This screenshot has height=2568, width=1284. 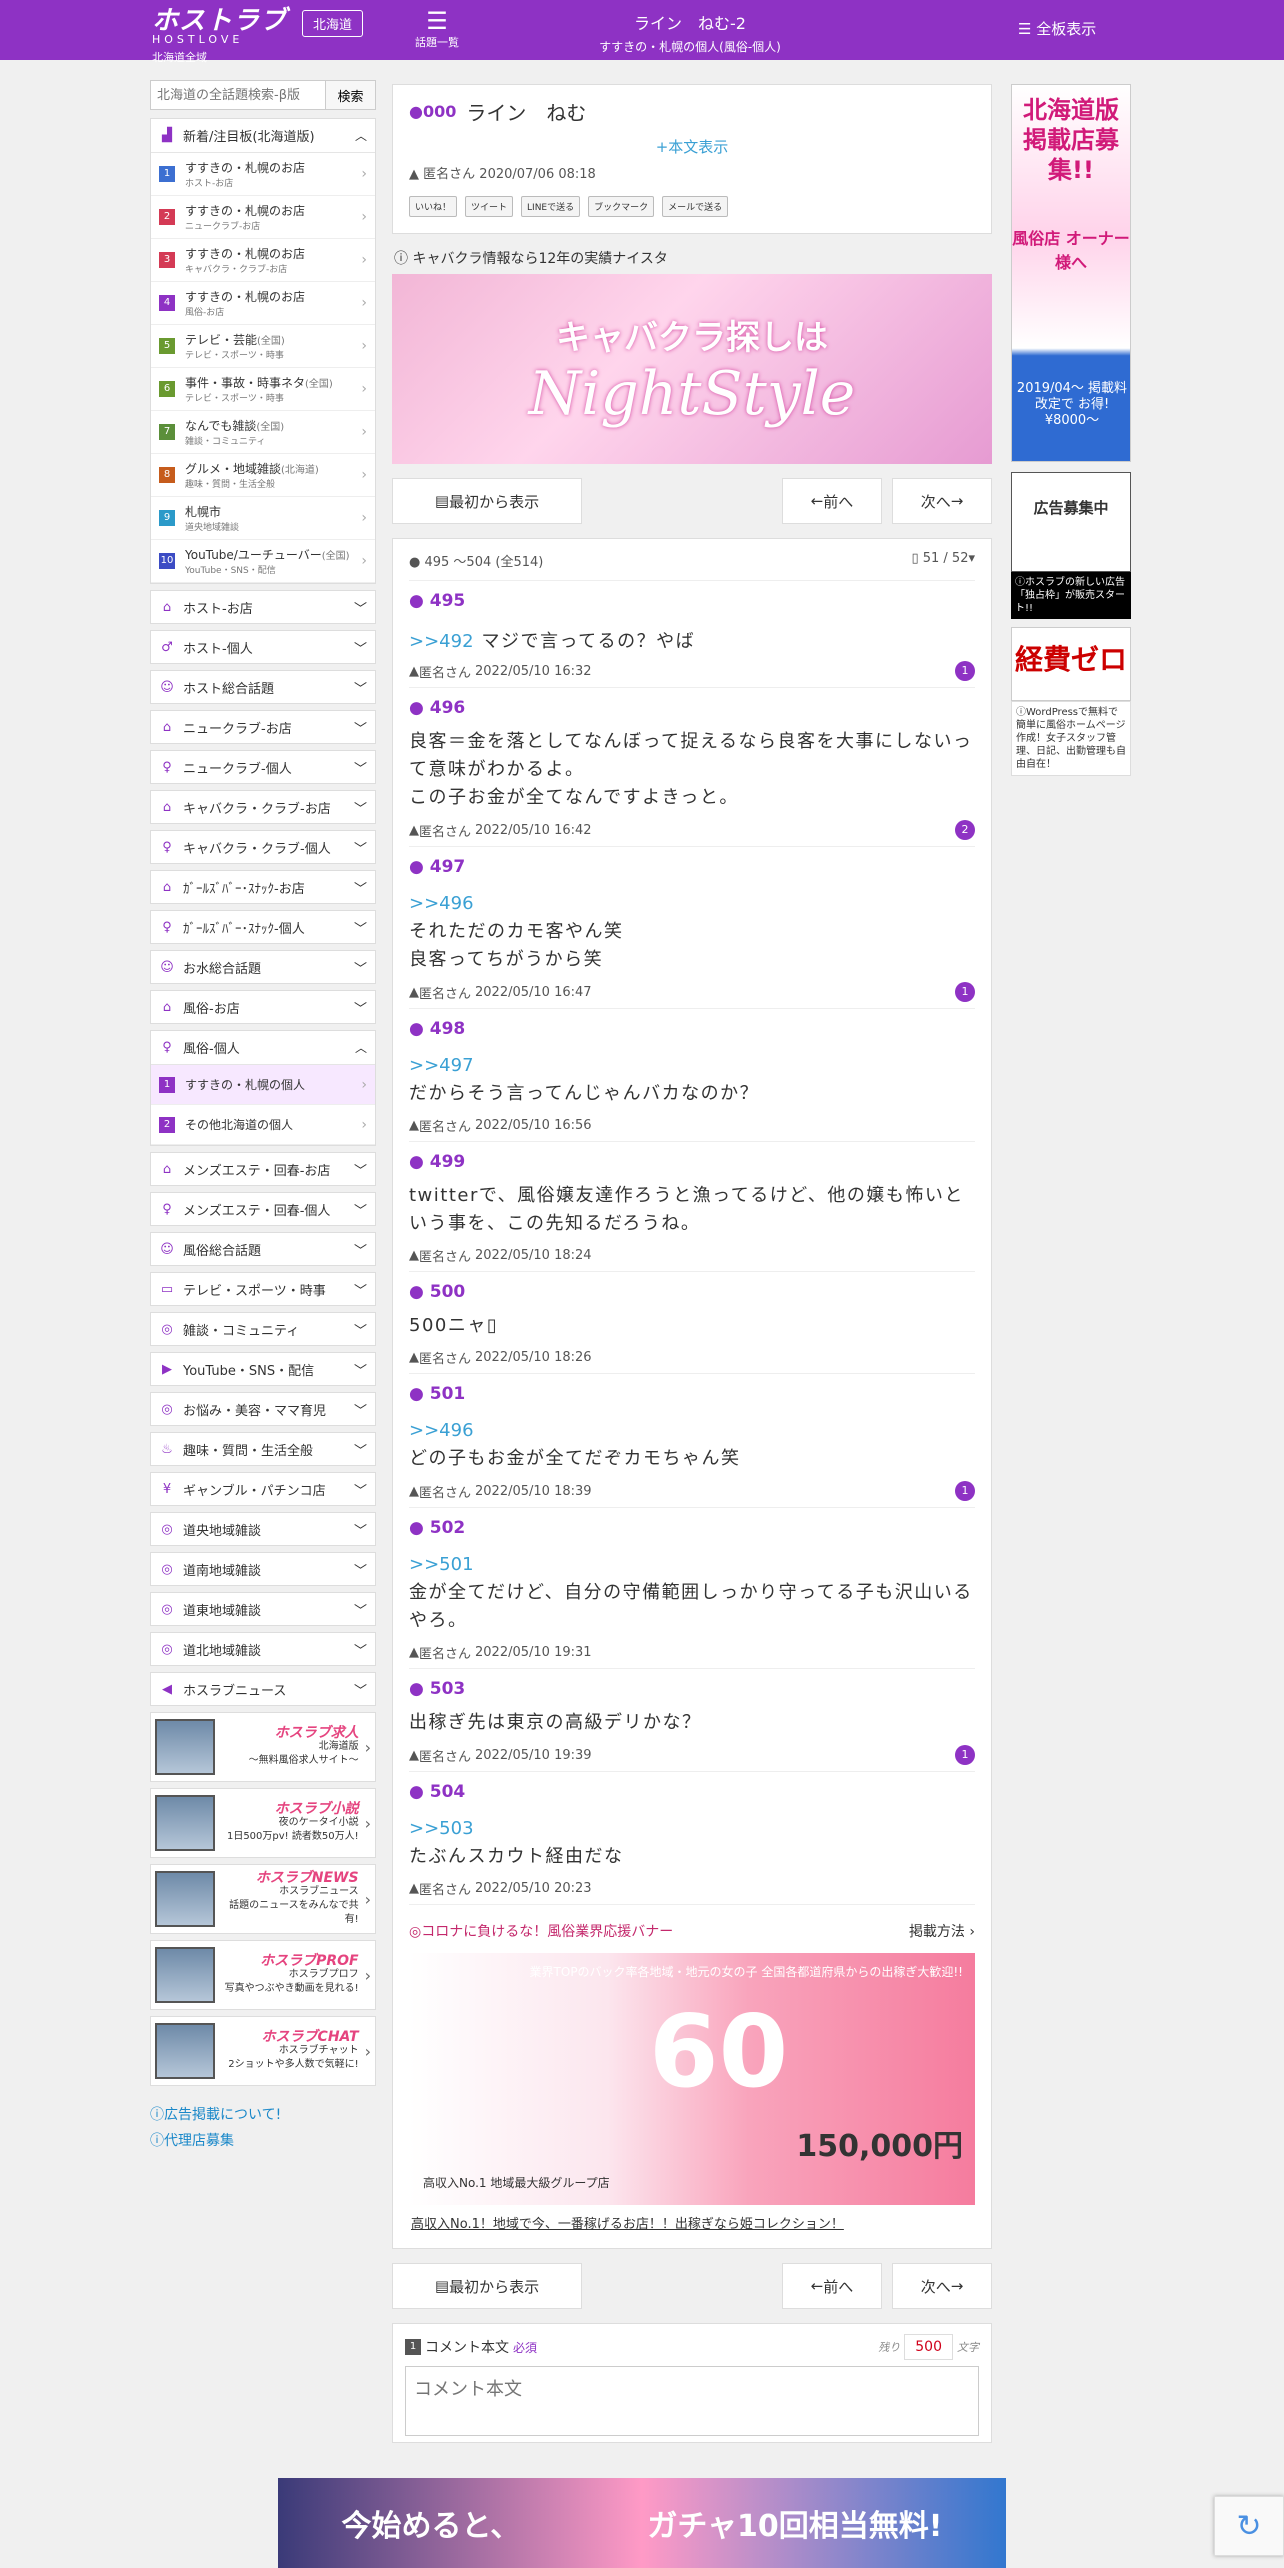 What do you see at coordinates (263, 607) in the screenshot?
I see `category-item: ⌂ ホスト-お店 ﹀` at bounding box center [263, 607].